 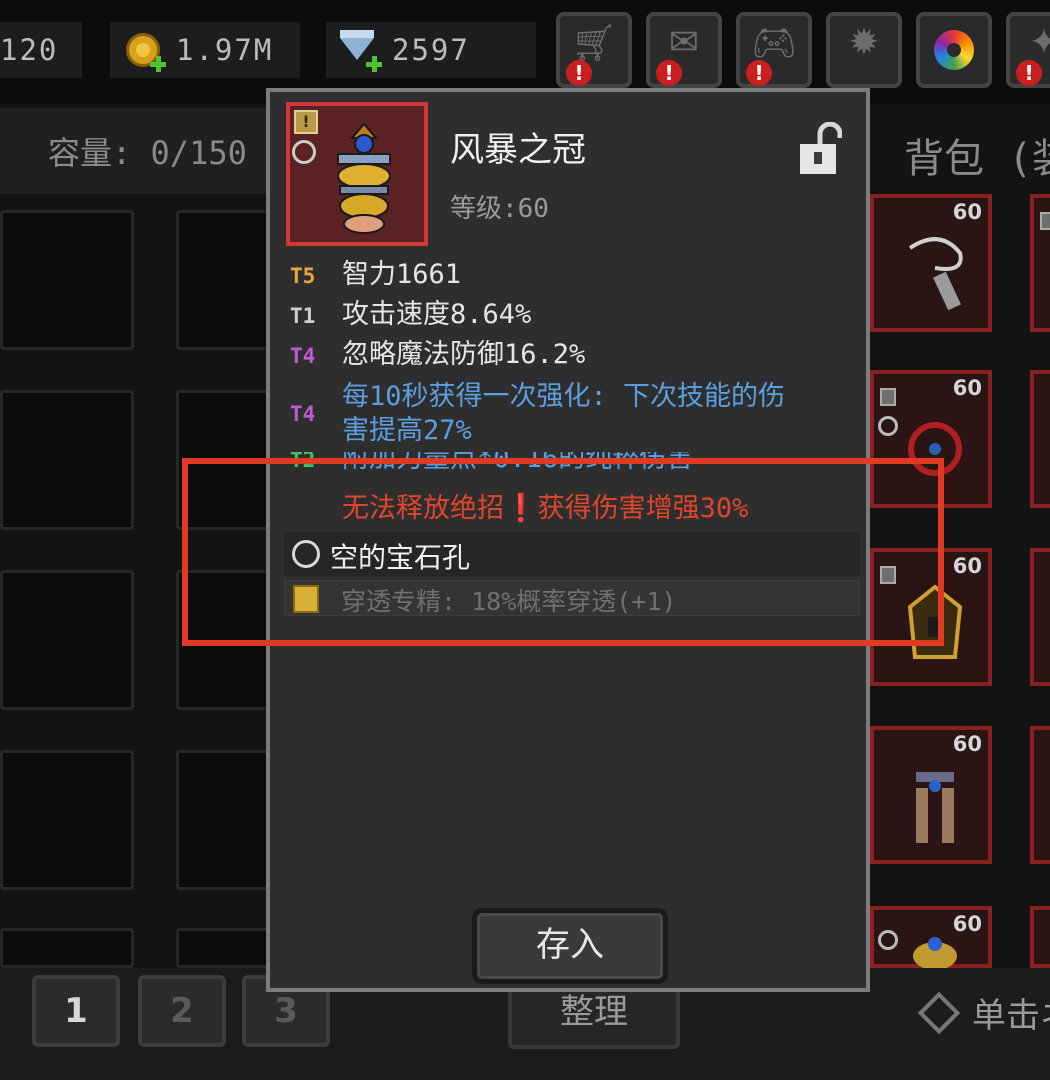 I want to click on page-tab-1: 1, so click(x=76, y=1011).